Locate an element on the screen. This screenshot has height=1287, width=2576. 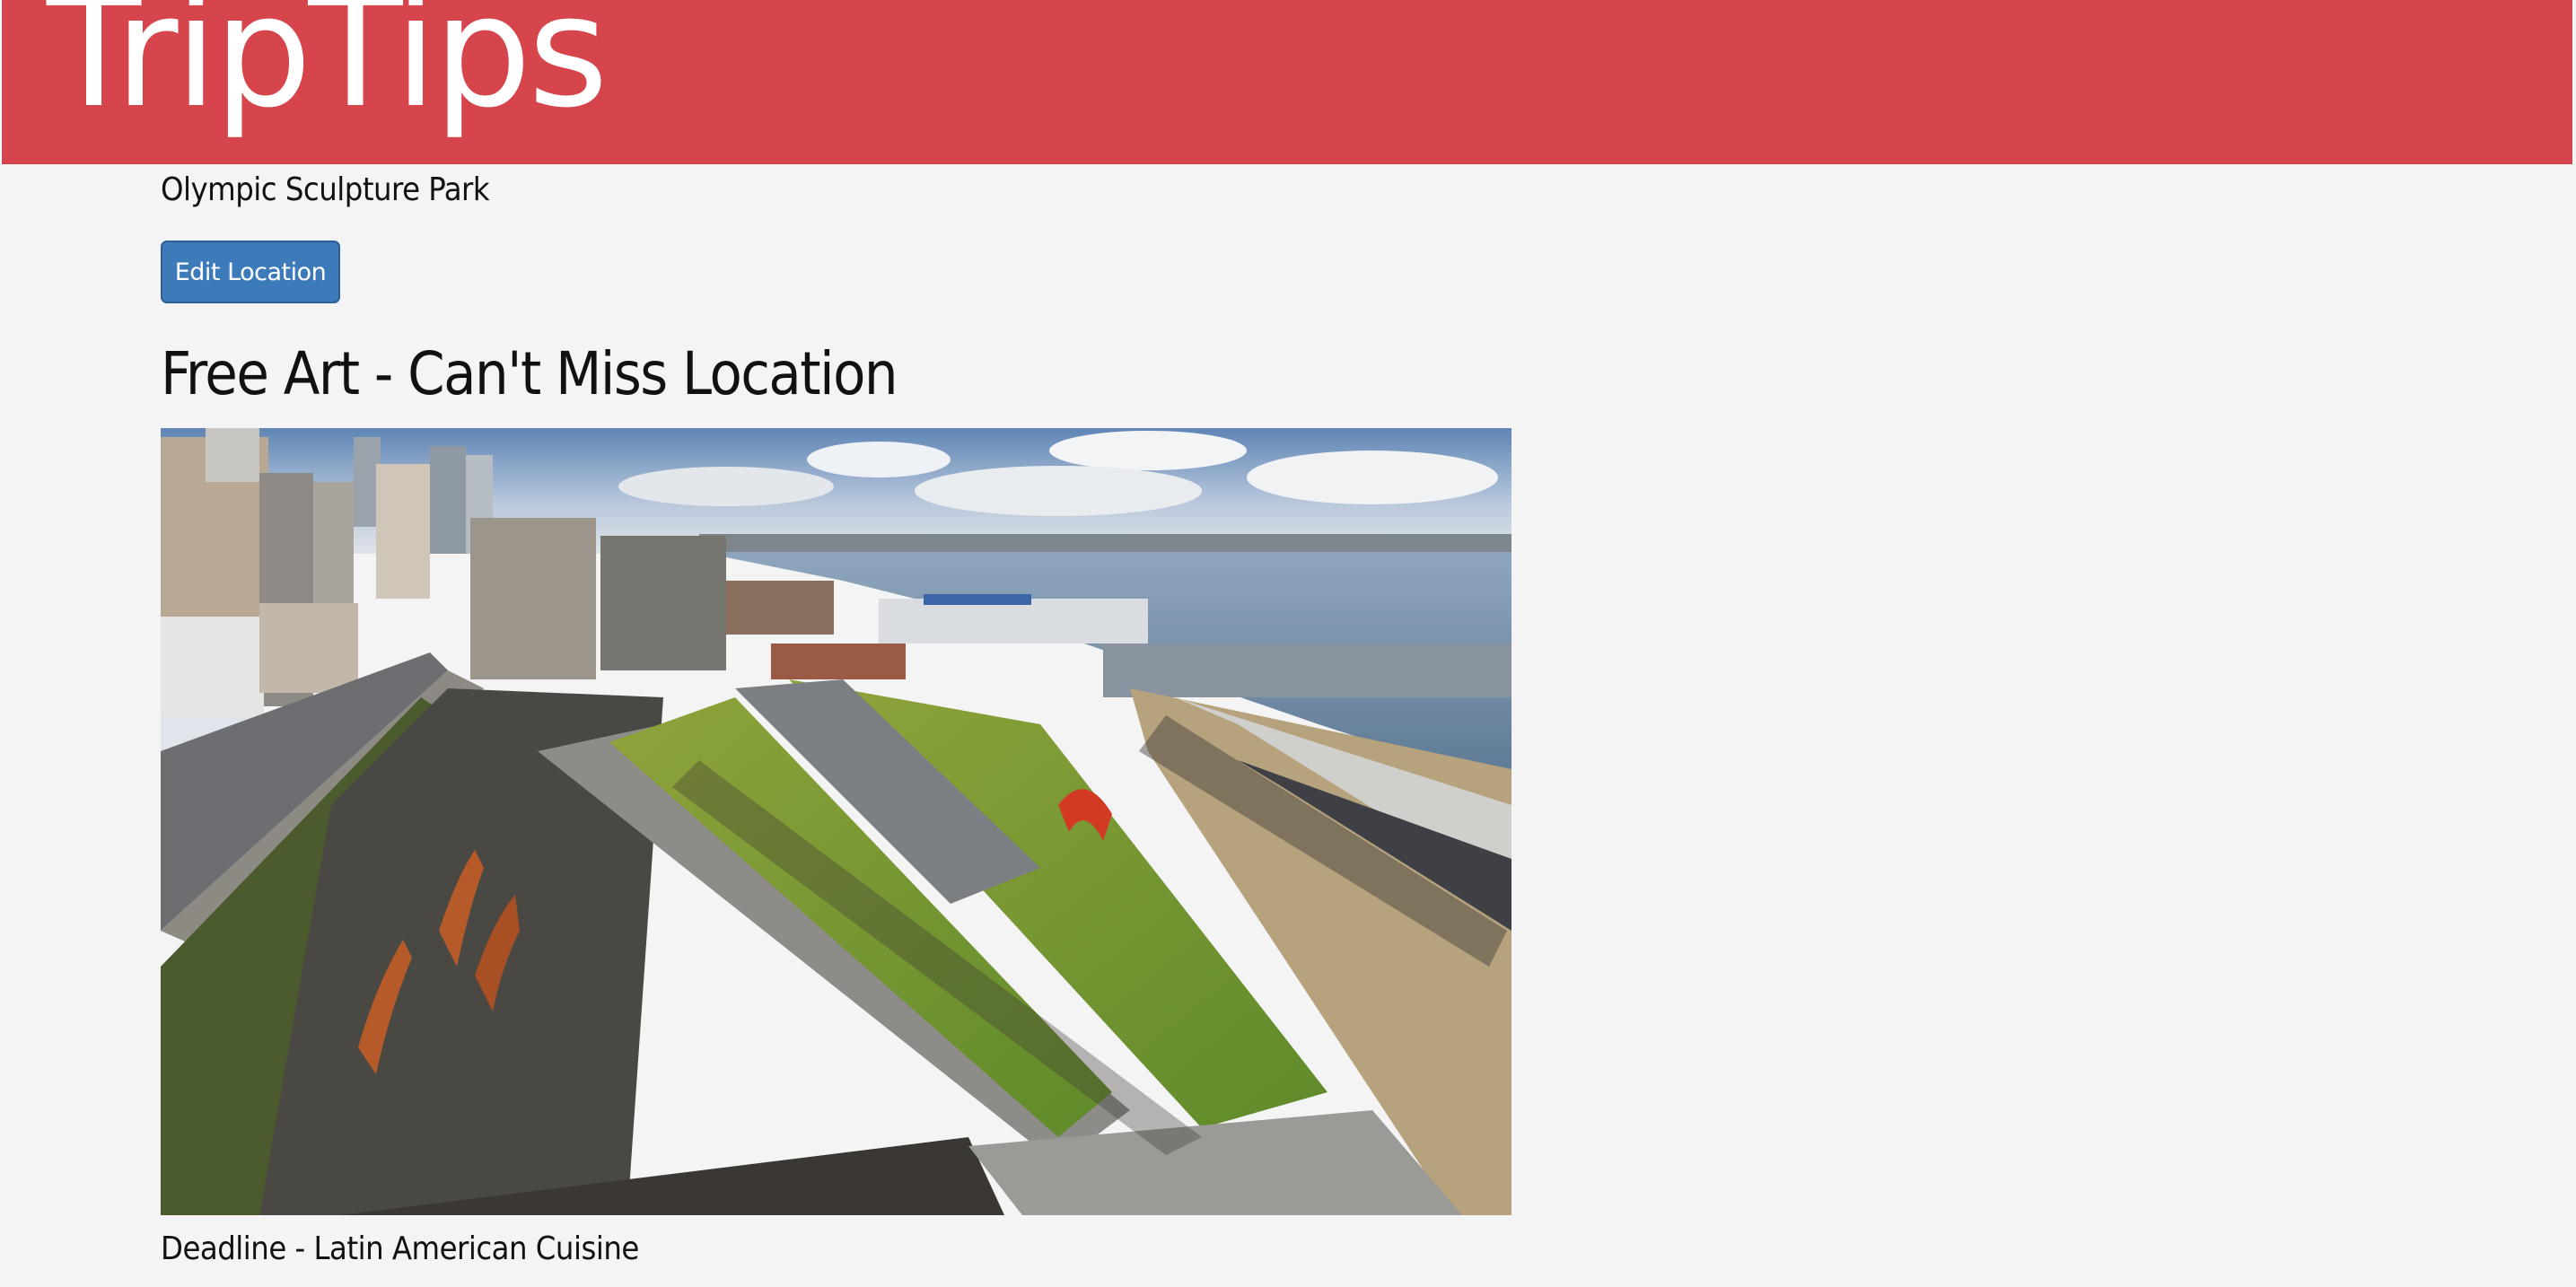
triptips-logo: TripTips is located at coordinates (328, 64).